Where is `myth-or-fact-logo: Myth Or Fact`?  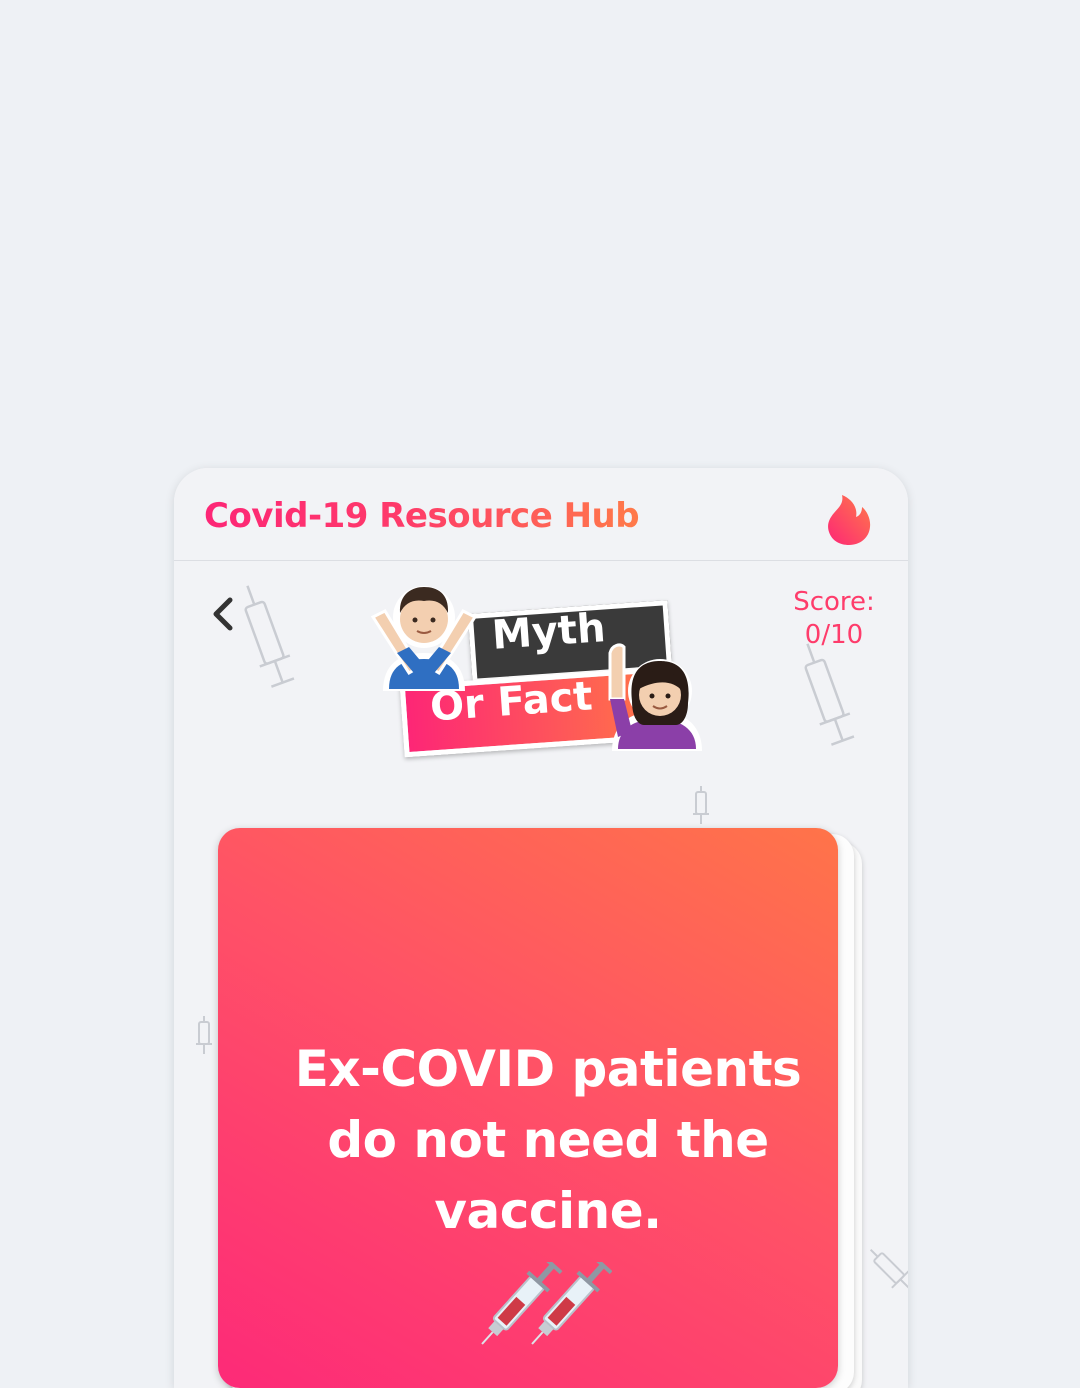 myth-or-fact-logo: Myth Or Fact is located at coordinates (536, 673).